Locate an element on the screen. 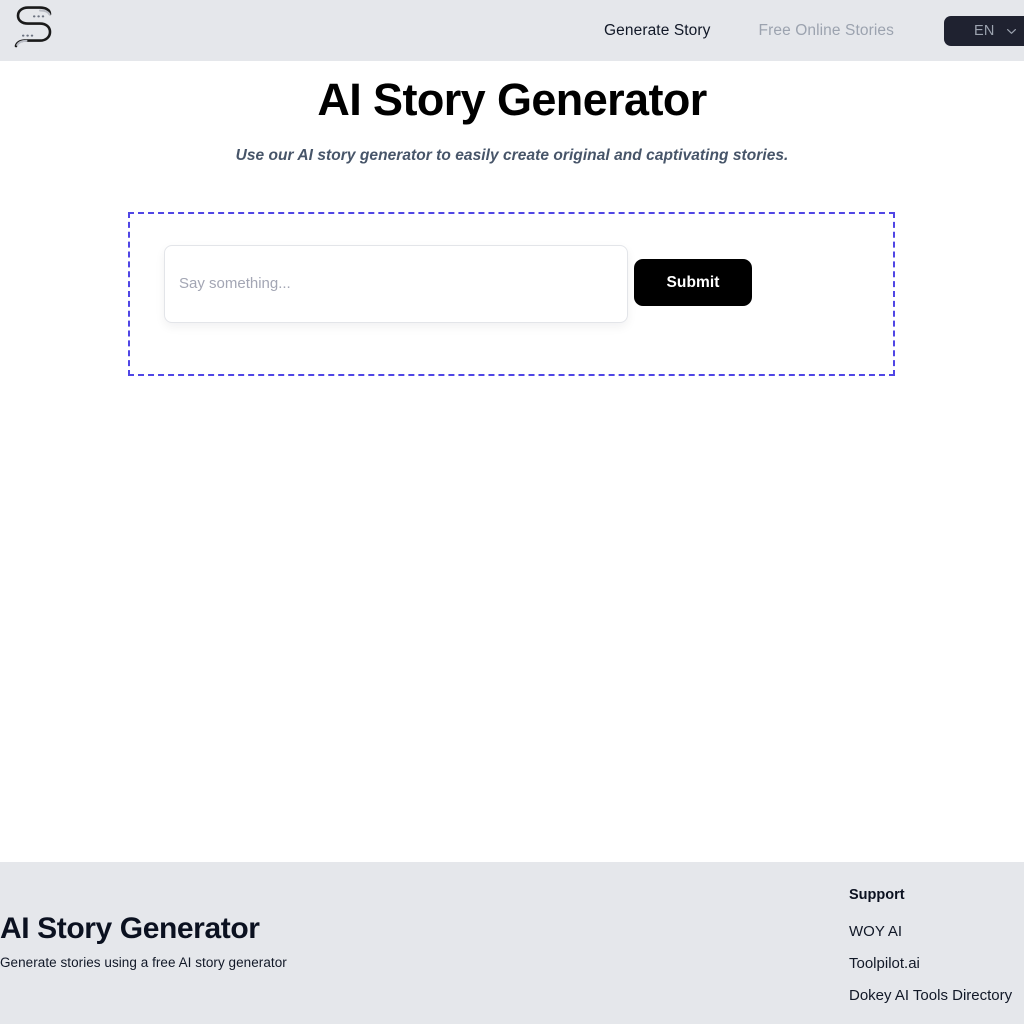 This screenshot has width=1024, height=1024. nav-link-free-online-stories: Free Online Stories is located at coordinates (826, 31).